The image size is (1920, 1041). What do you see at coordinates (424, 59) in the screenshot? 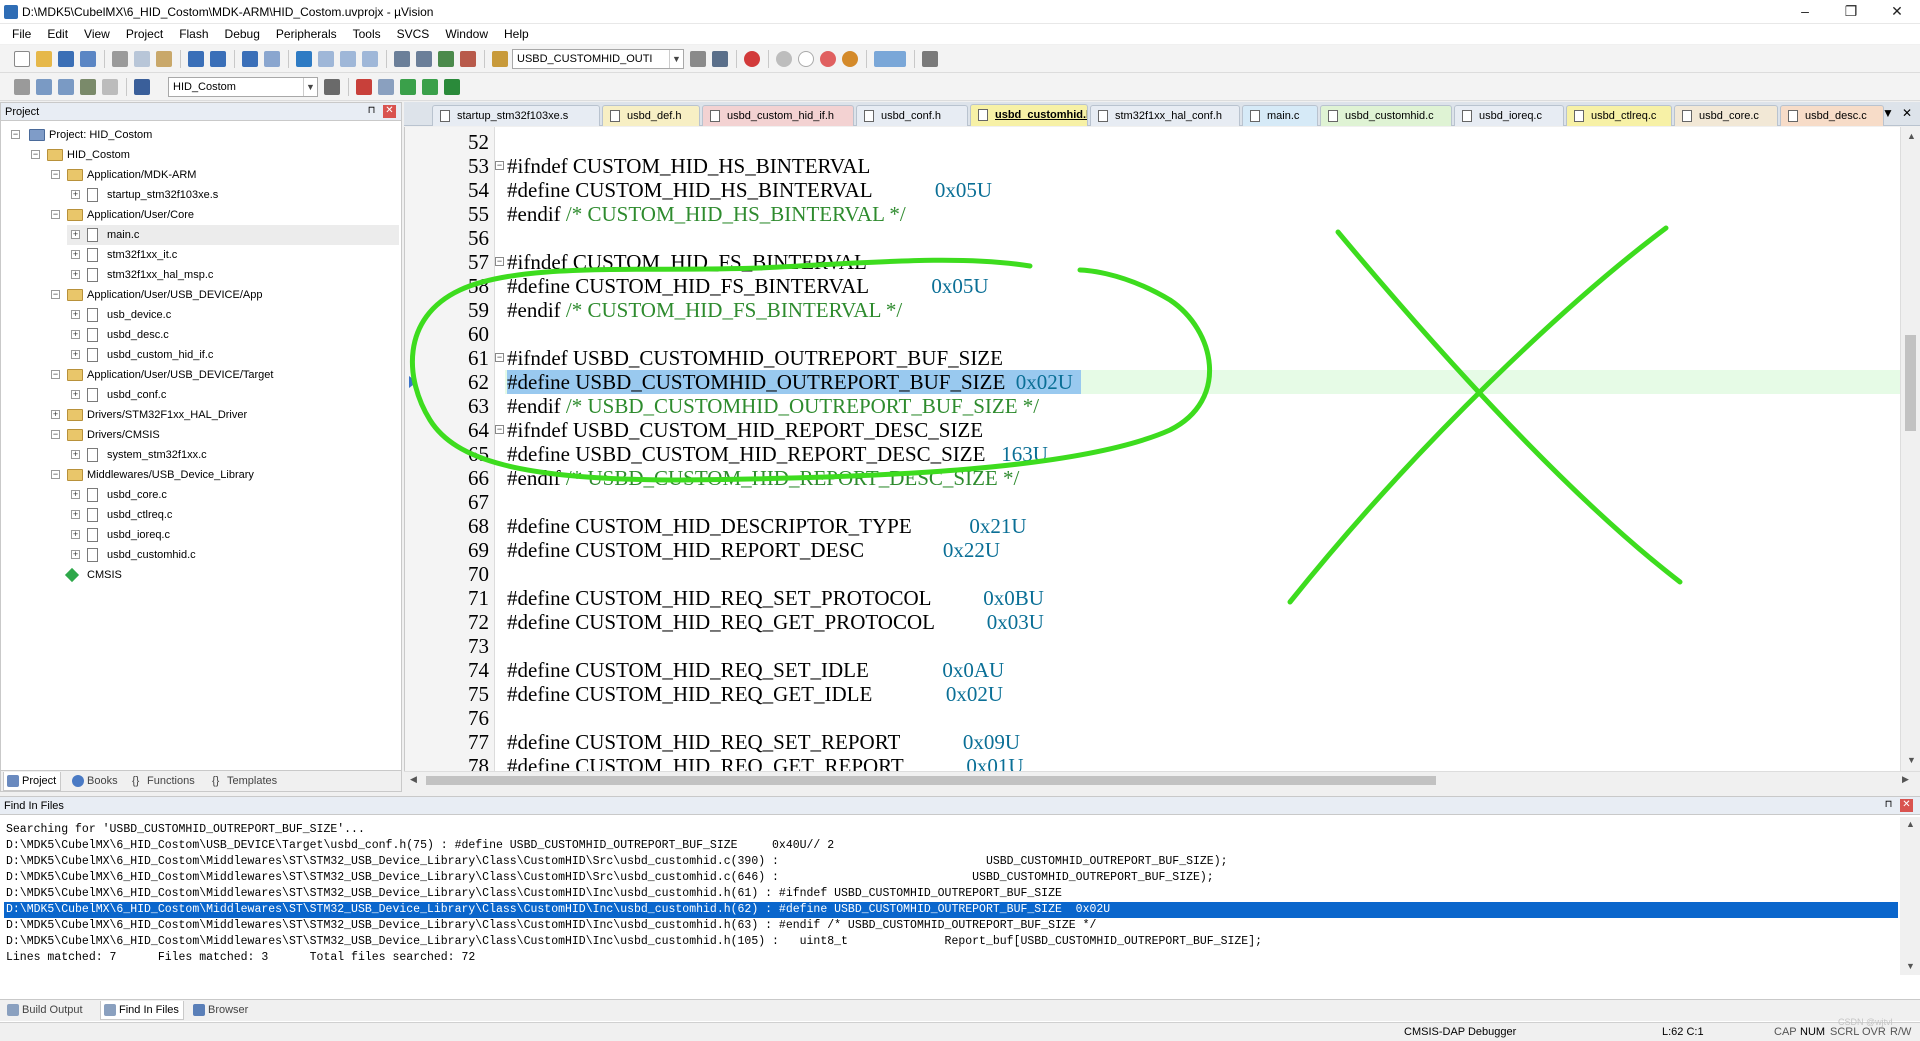
I see `unindent-icon` at bounding box center [424, 59].